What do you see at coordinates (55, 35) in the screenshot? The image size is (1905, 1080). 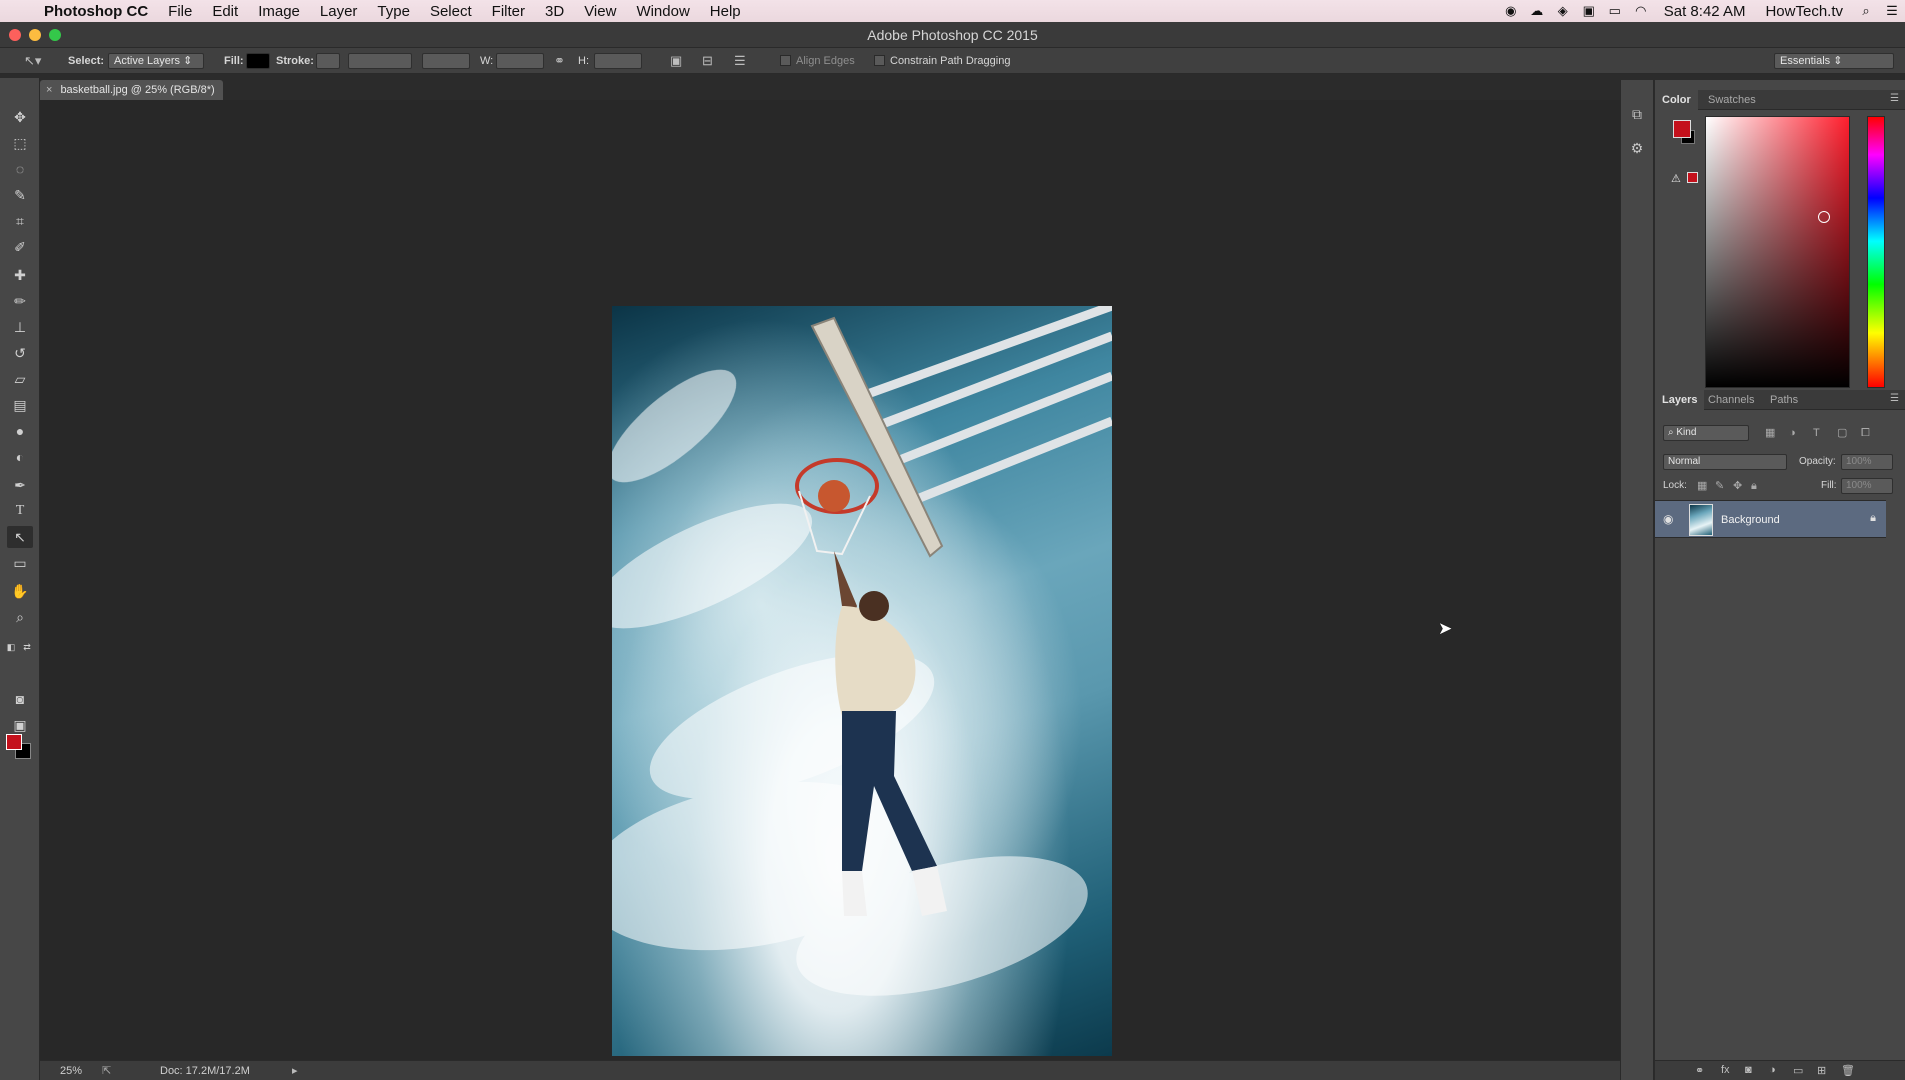 I see `window-zoom-button` at bounding box center [55, 35].